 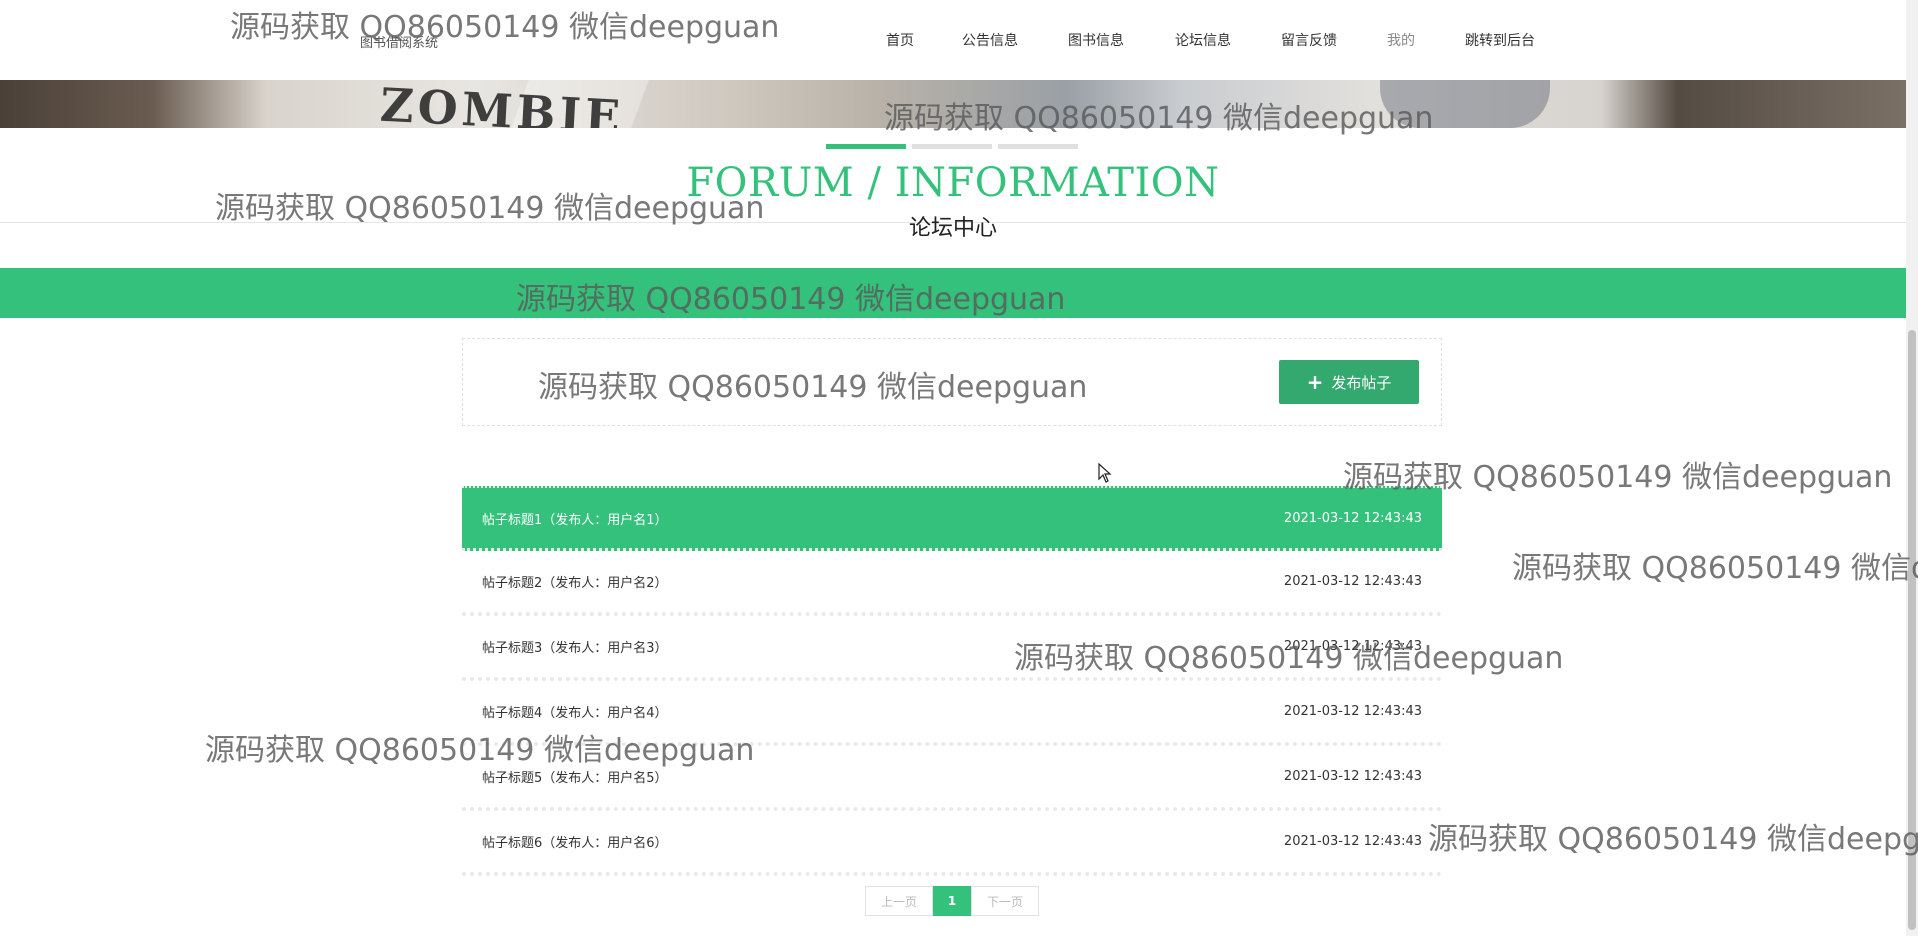 I want to click on post-new-button: + 发布帖子, so click(x=1349, y=382).